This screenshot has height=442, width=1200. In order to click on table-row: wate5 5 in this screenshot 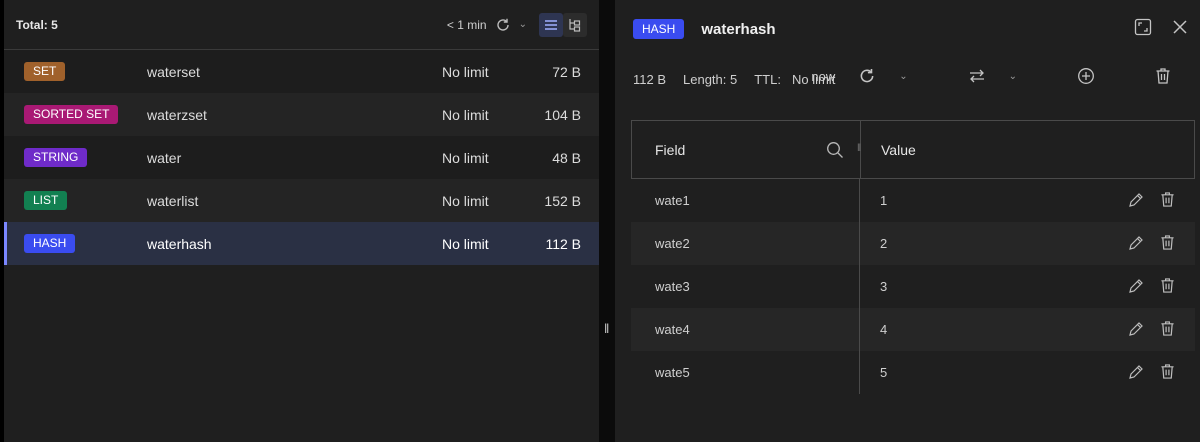, I will do `click(913, 372)`.